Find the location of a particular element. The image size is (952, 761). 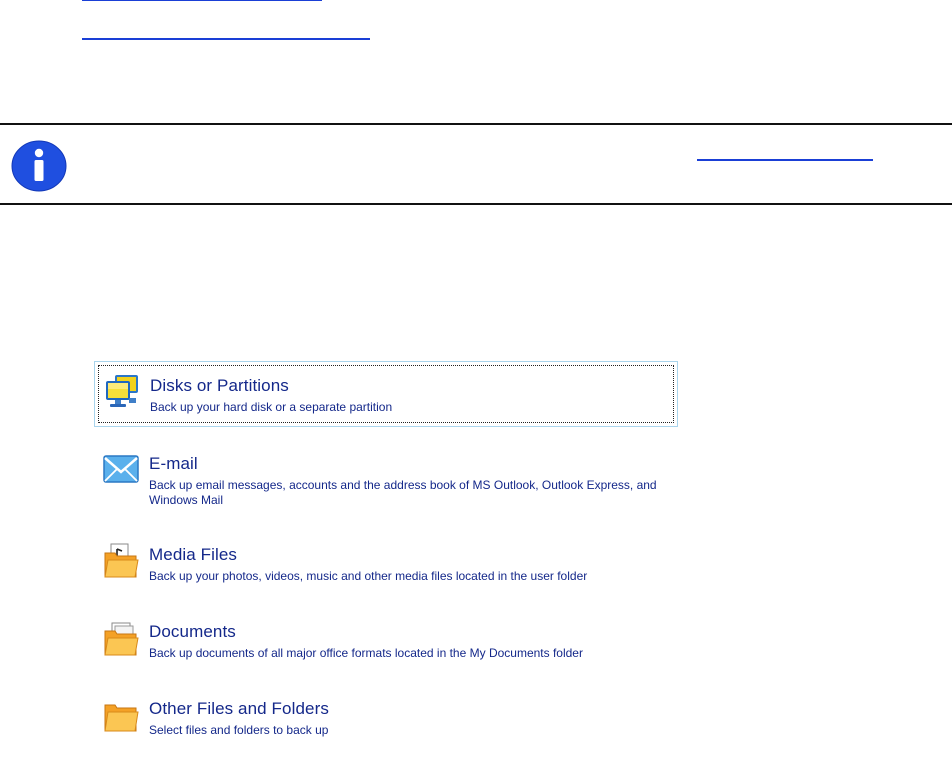

option-title: Media Files is located at coordinates (193, 554).